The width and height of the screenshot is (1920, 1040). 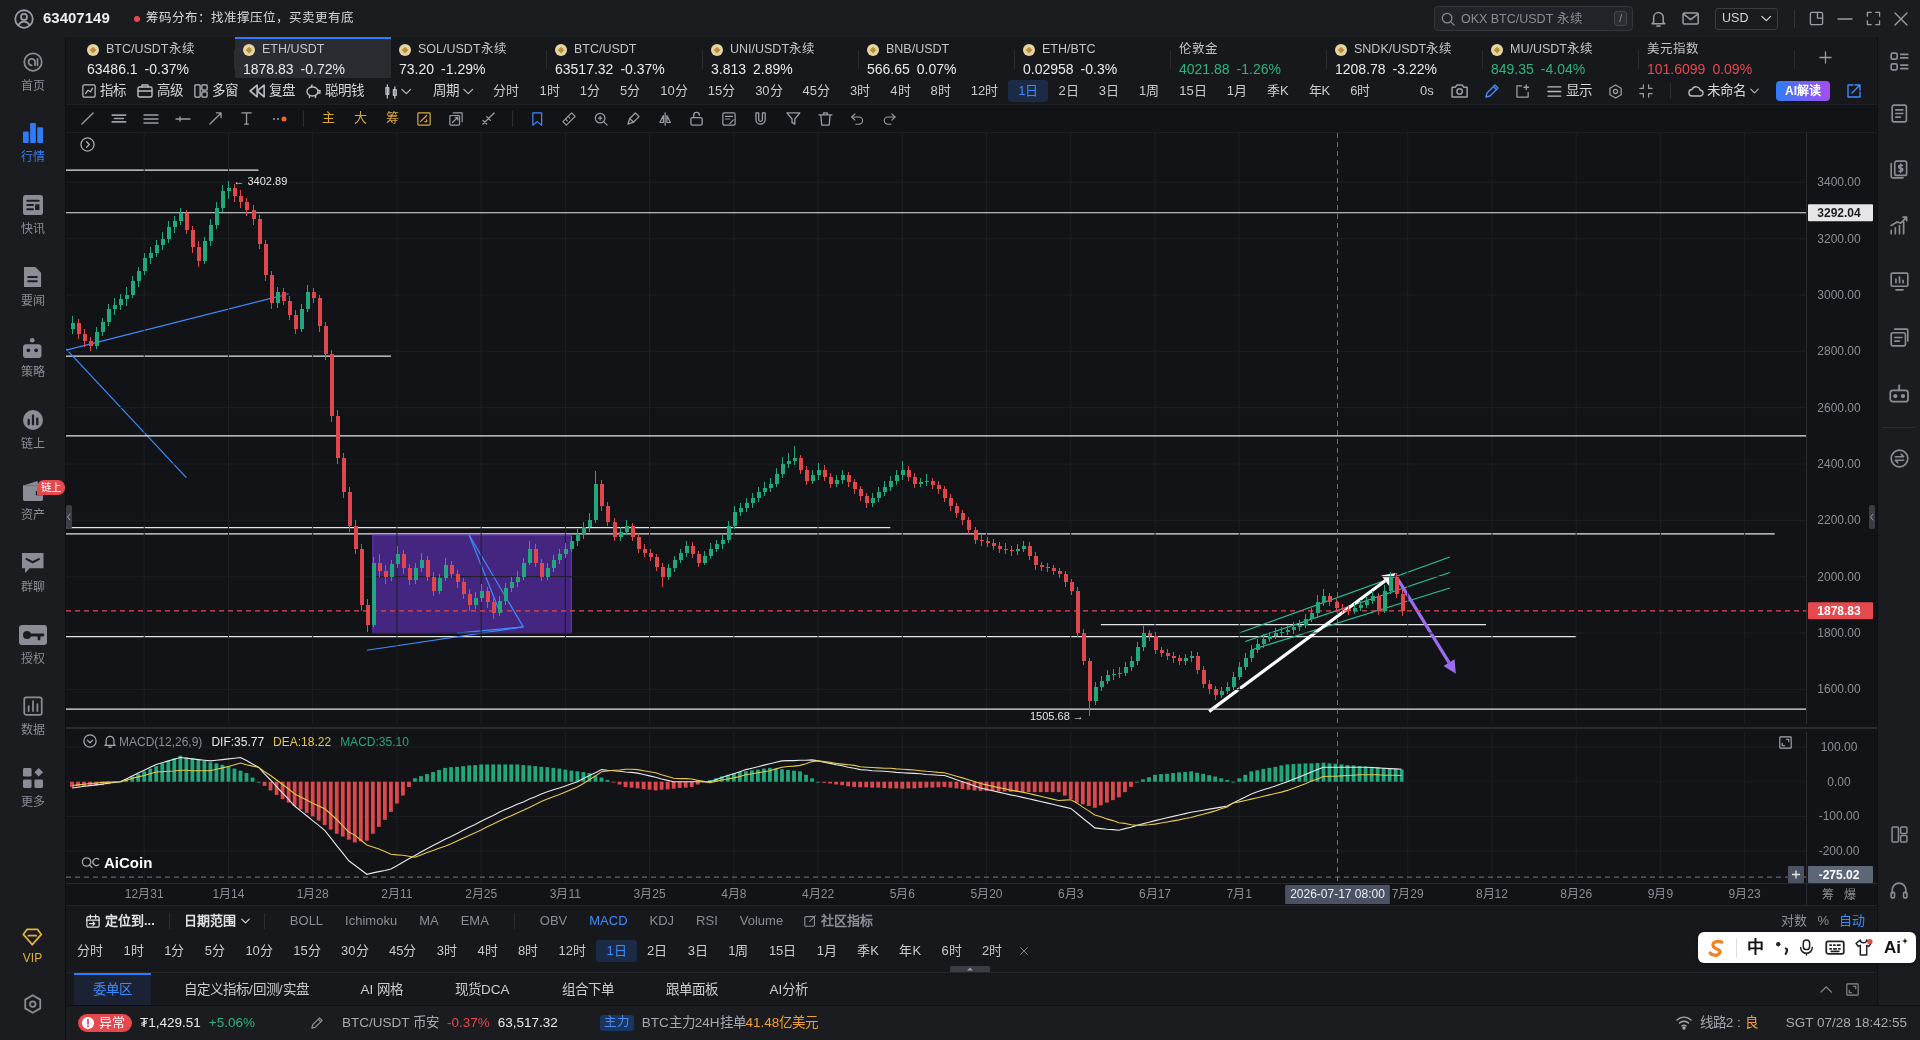 I want to click on clock-text: SGT 07/28 18:42:55, so click(x=1846, y=1023).